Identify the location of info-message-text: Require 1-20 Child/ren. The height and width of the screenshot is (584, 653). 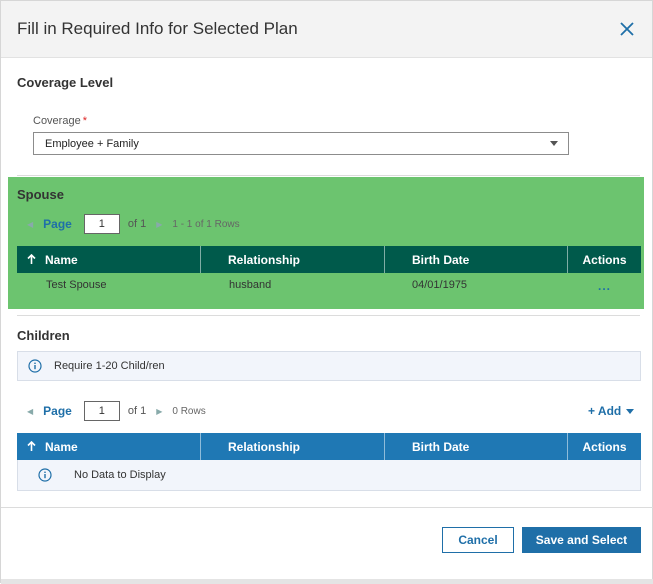
(109, 366).